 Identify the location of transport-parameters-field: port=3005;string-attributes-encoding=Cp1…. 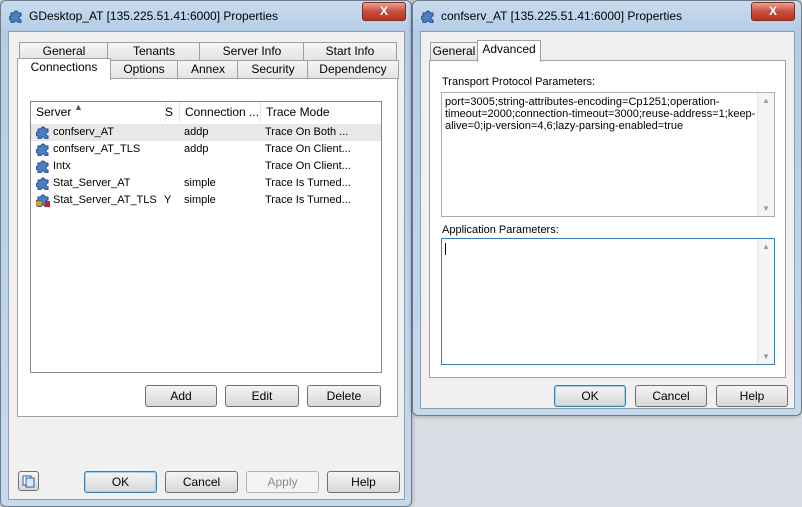
(608, 154).